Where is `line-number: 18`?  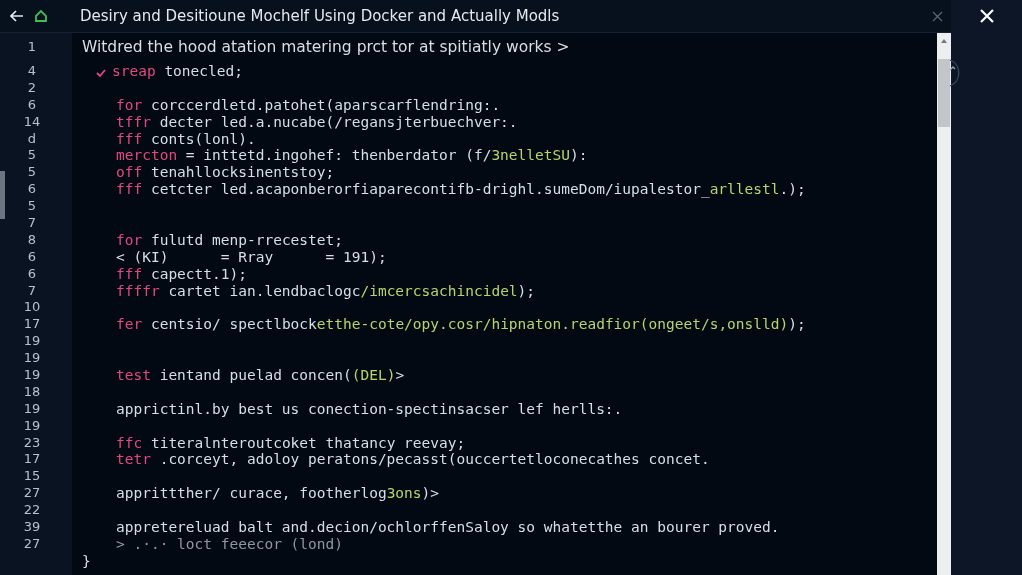
line-number: 18 is located at coordinates (32, 392).